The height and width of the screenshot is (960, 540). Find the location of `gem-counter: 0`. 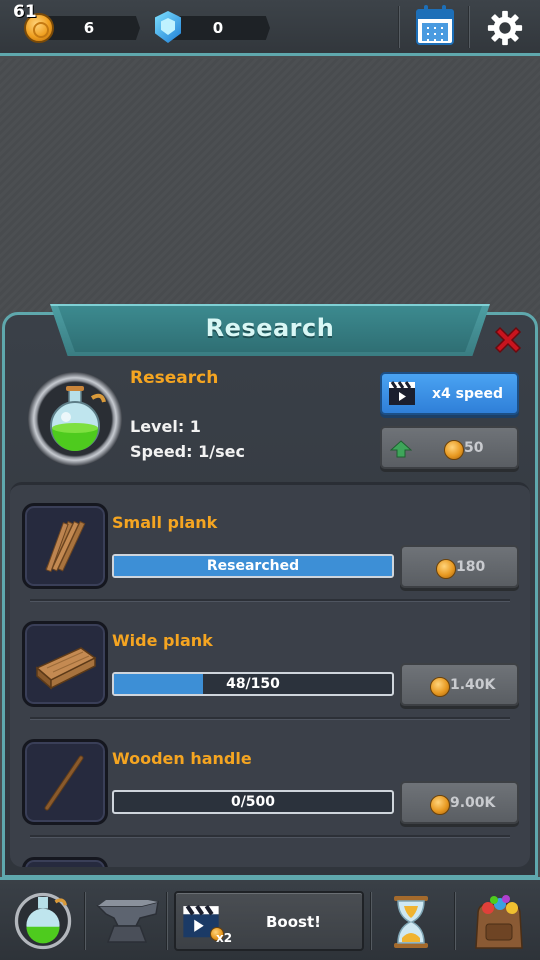

gem-counter: 0 is located at coordinates (218, 28).